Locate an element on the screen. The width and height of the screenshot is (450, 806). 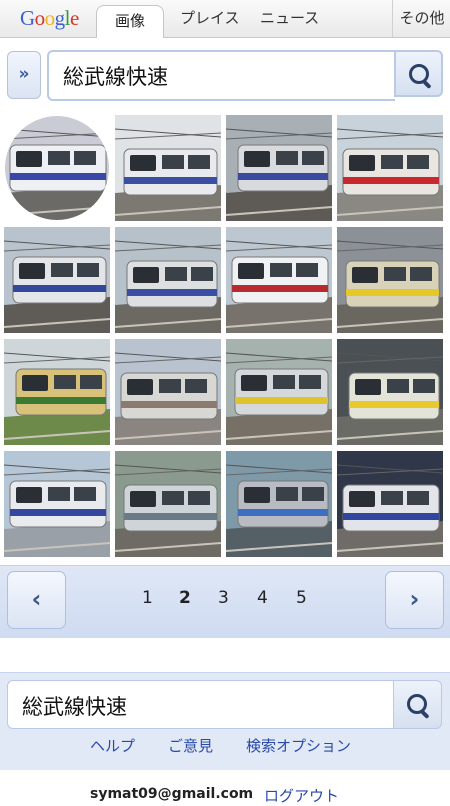
tab-news: ニュース is located at coordinates (289, 18).